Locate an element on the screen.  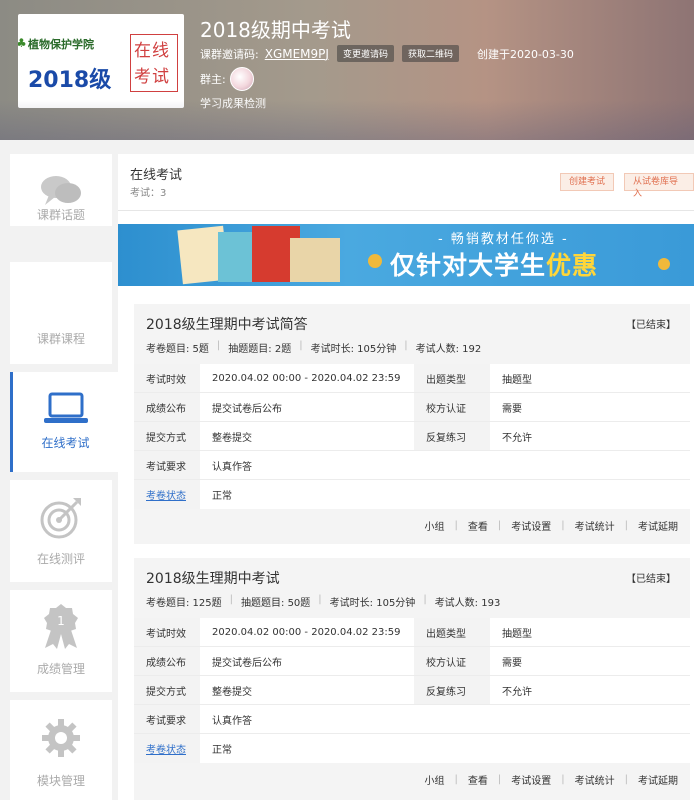
table-value: 整卷提交 is located at coordinates (307, 436).